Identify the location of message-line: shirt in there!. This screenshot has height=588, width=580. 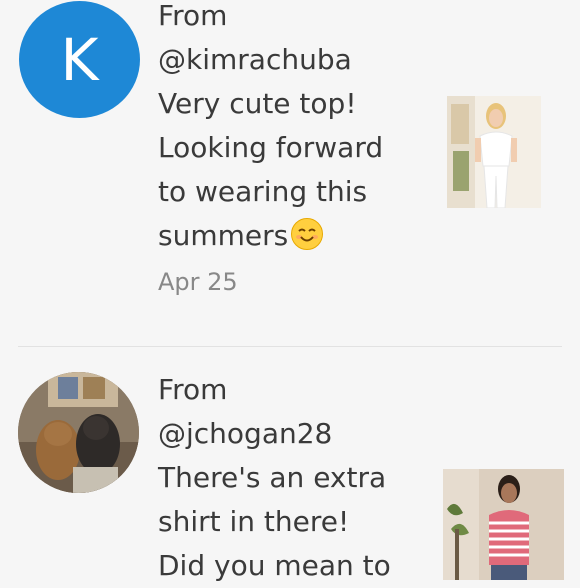
(254, 521).